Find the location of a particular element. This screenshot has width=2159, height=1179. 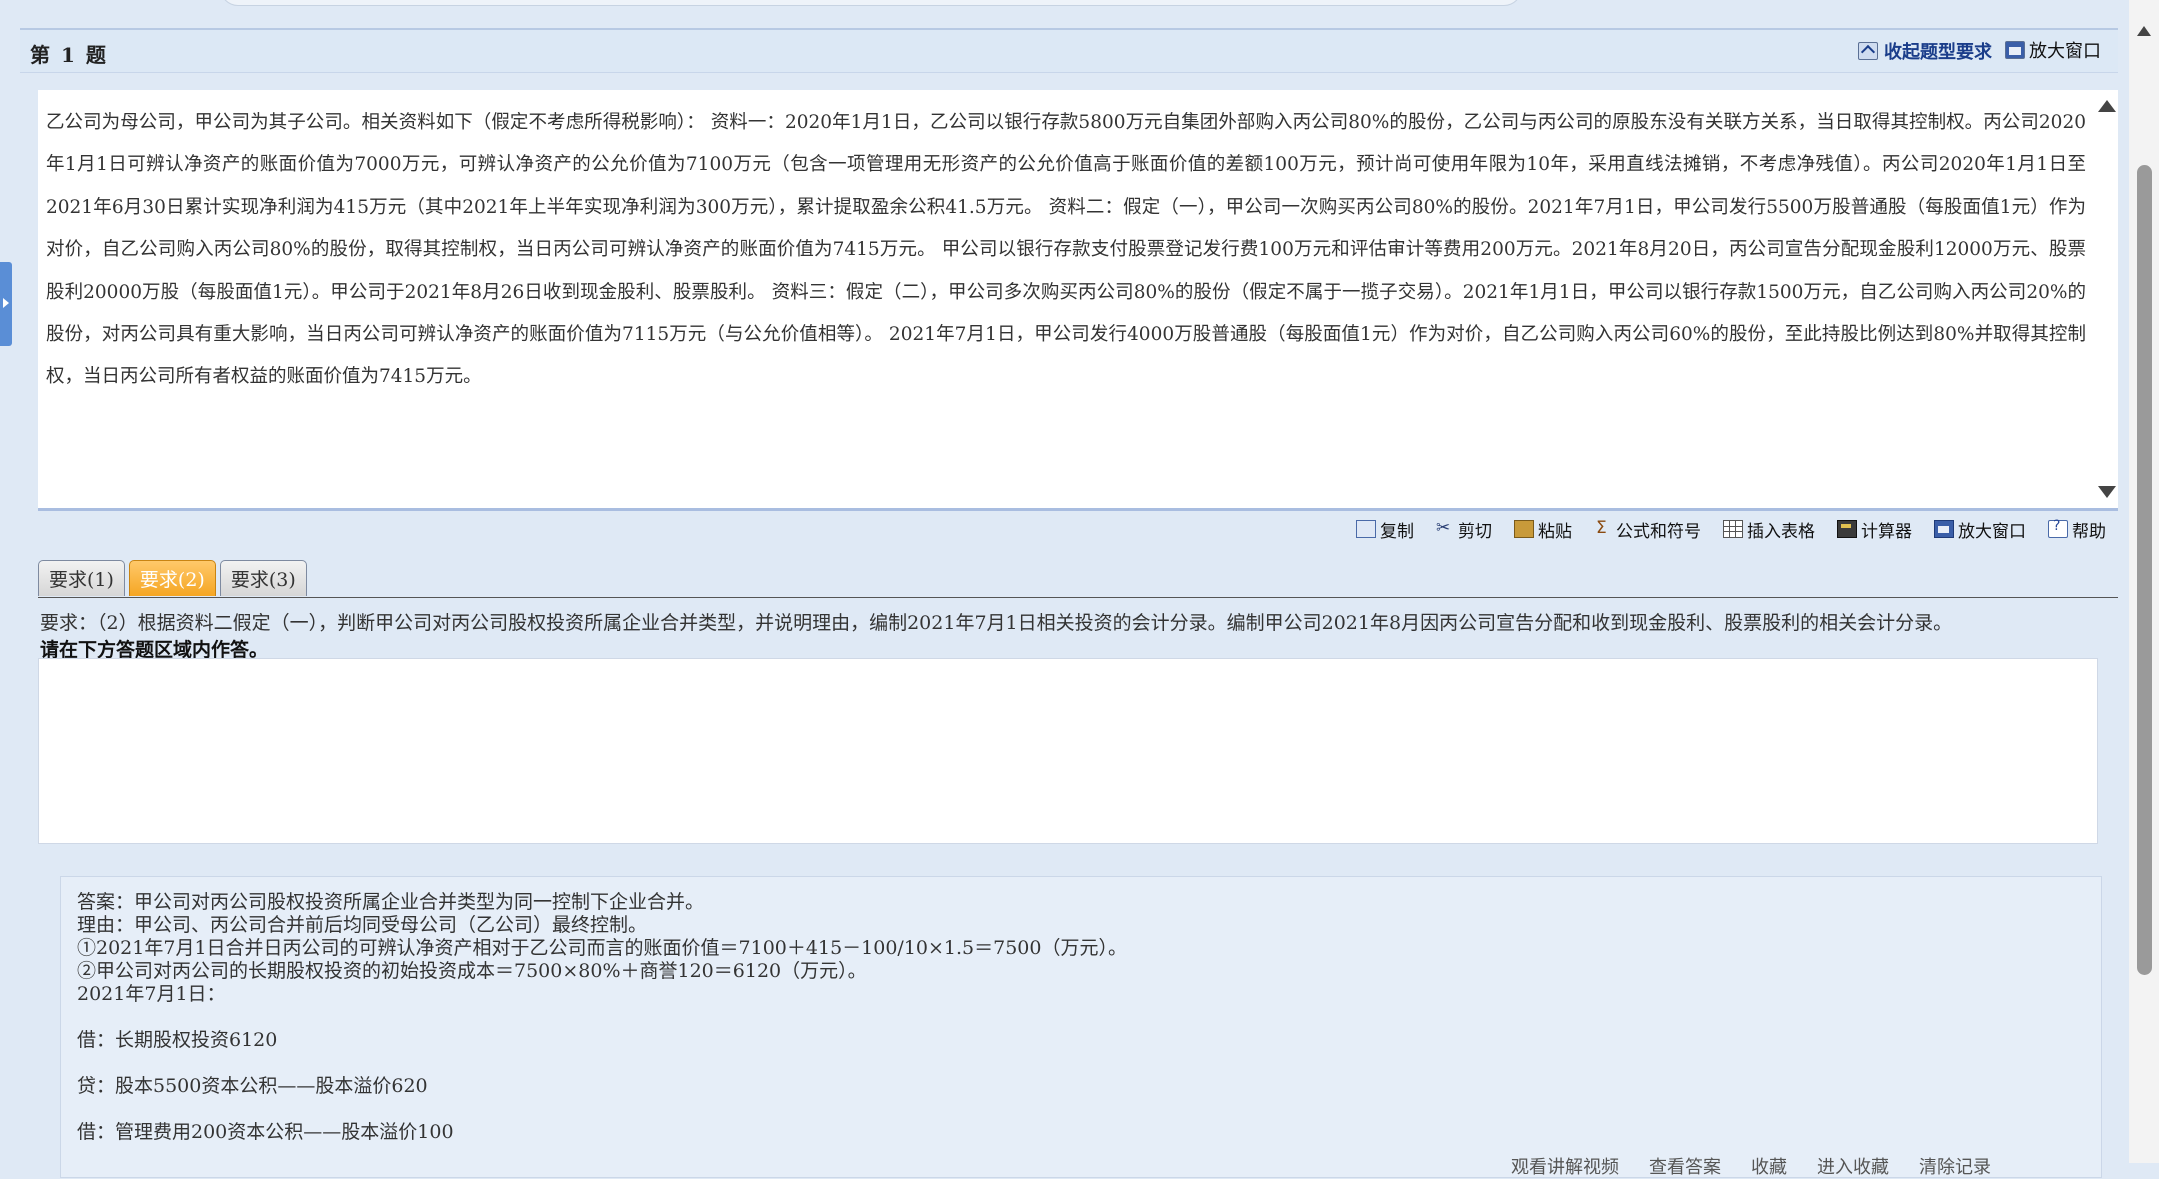

question-number: 第 1 题 is located at coordinates (69, 55).